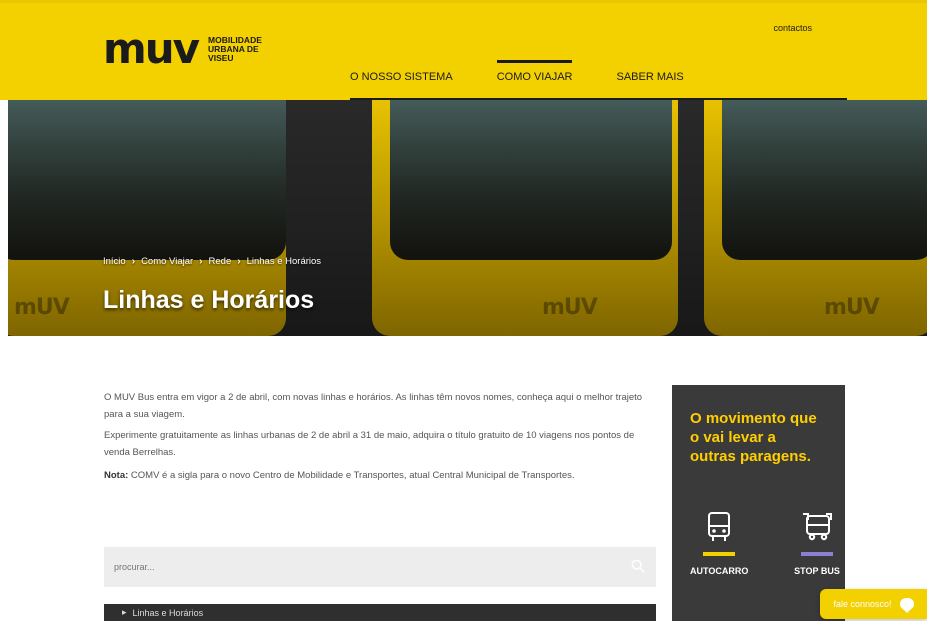 The width and height of the screenshot is (927, 621). Describe the element at coordinates (114, 261) in the screenshot. I see `breadcrumb-item-inicio: Início` at that location.